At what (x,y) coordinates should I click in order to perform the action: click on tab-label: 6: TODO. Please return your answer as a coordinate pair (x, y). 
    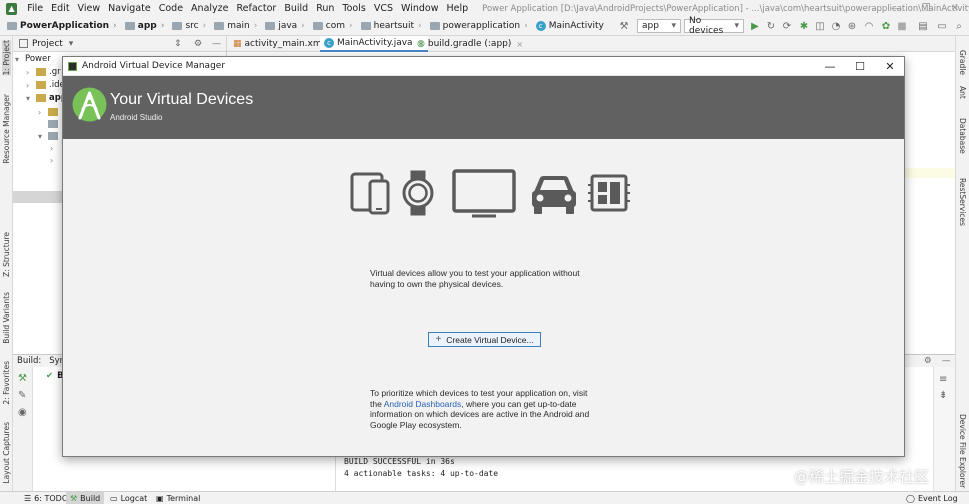
    Looking at the image, I should click on (51, 498).